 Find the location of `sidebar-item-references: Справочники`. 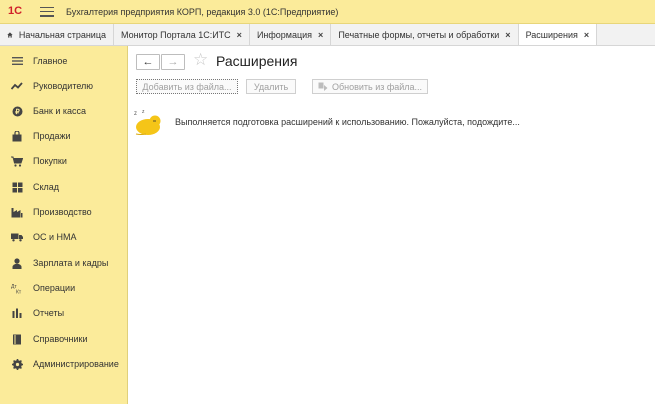

sidebar-item-references: Справочники is located at coordinates (63, 339).